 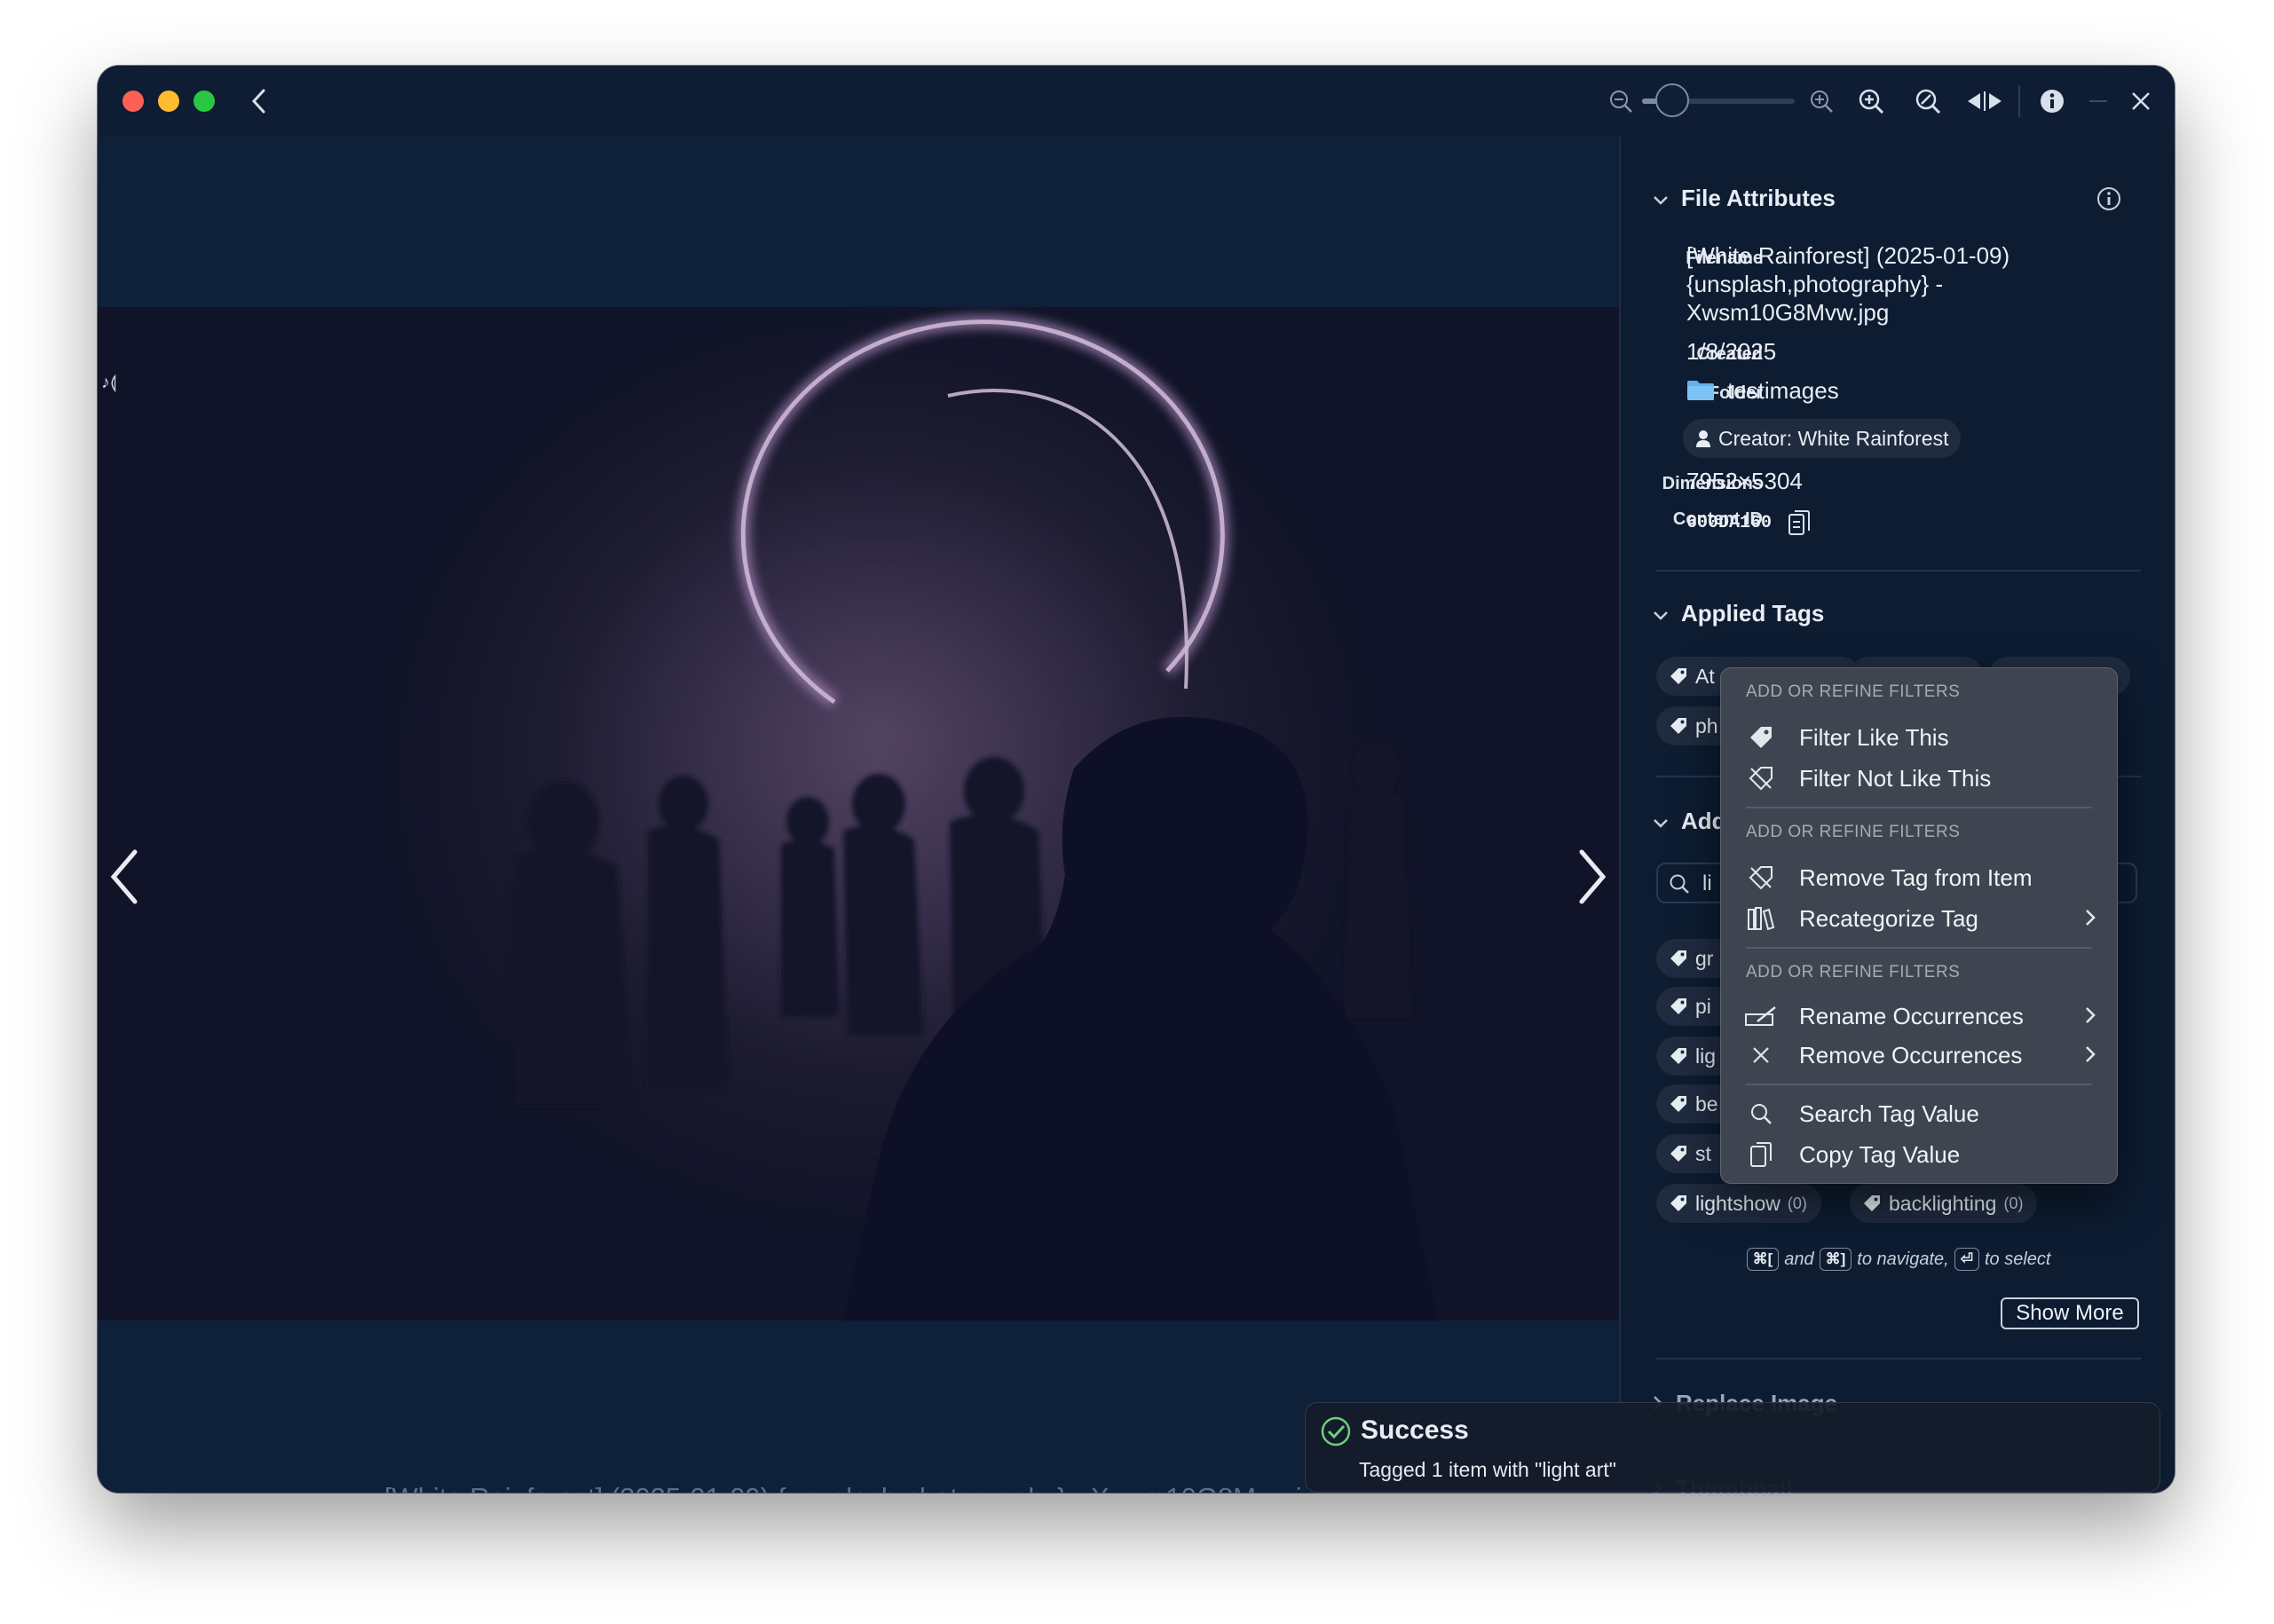 I want to click on folder-value: testimages, so click(x=1762, y=390).